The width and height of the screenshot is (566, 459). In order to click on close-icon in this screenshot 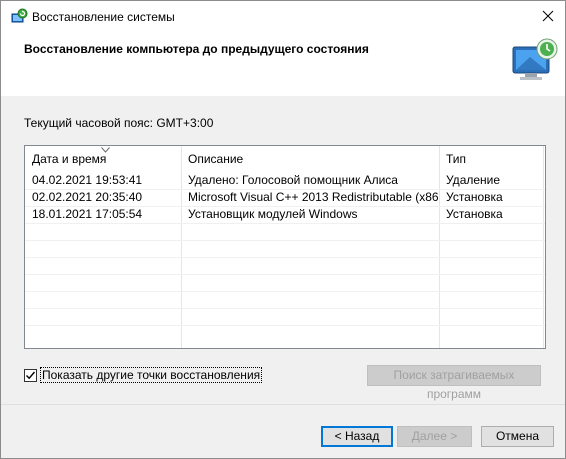, I will do `click(548, 16)`.